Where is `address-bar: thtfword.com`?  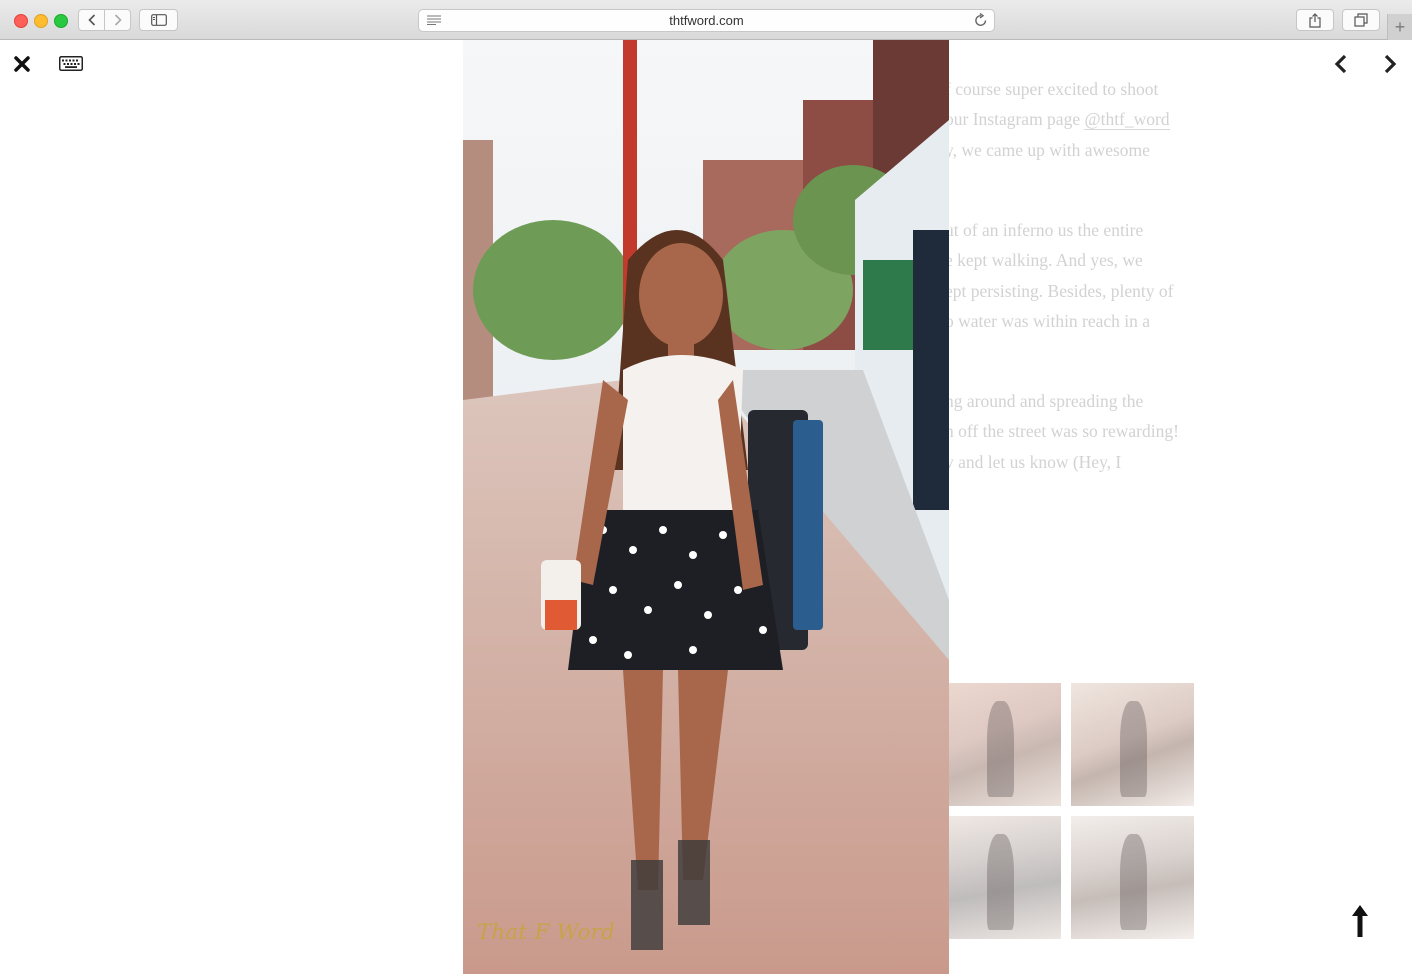
address-bar: thtfword.com is located at coordinates (706, 20).